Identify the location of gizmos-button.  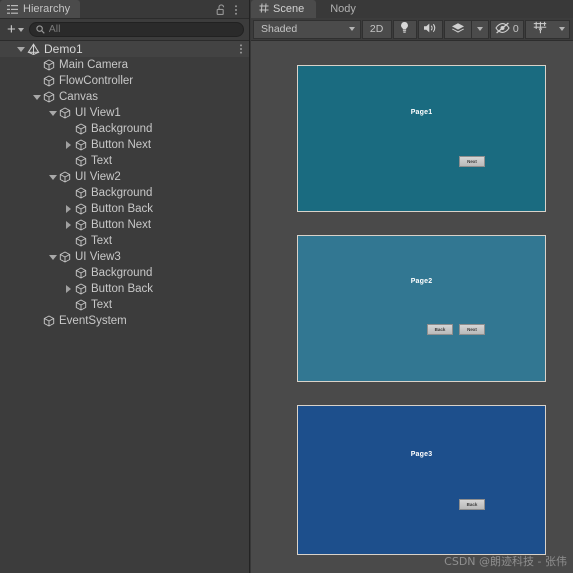
(539, 29).